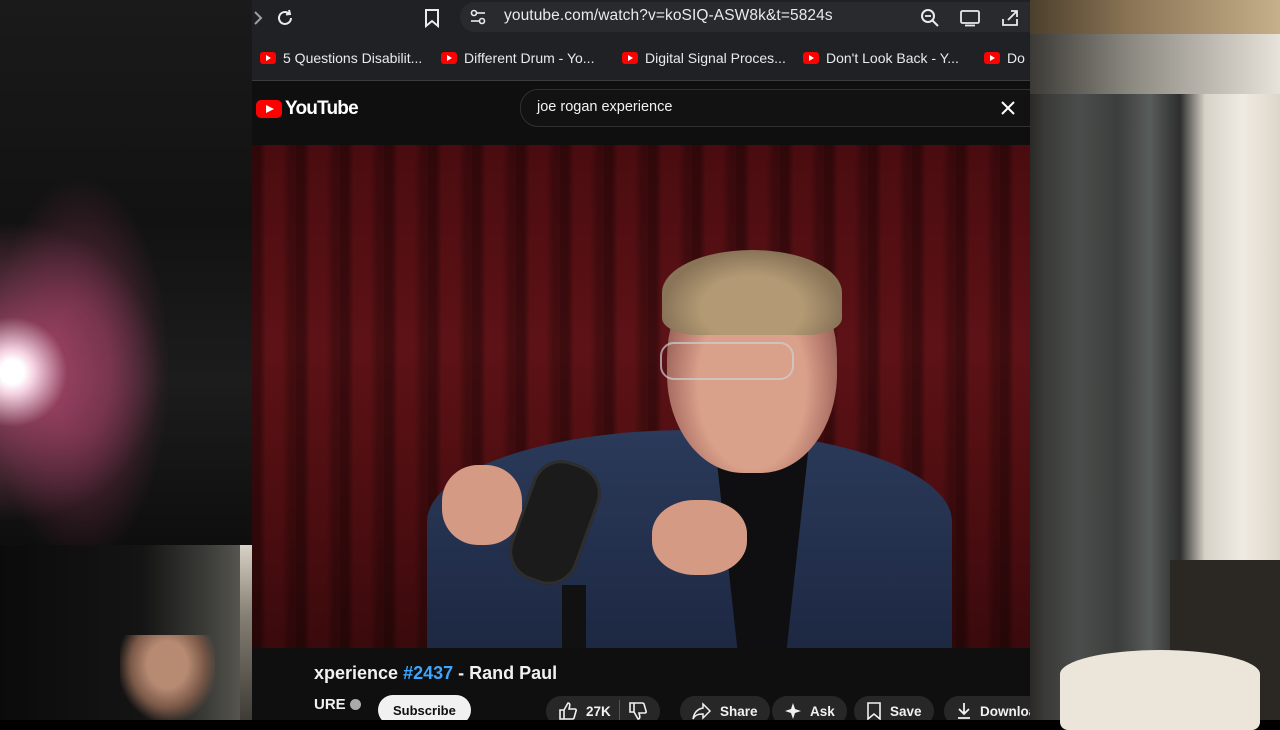 Image resolution: width=1280 pixels, height=730 pixels. I want to click on mug, so click(1160, 690).